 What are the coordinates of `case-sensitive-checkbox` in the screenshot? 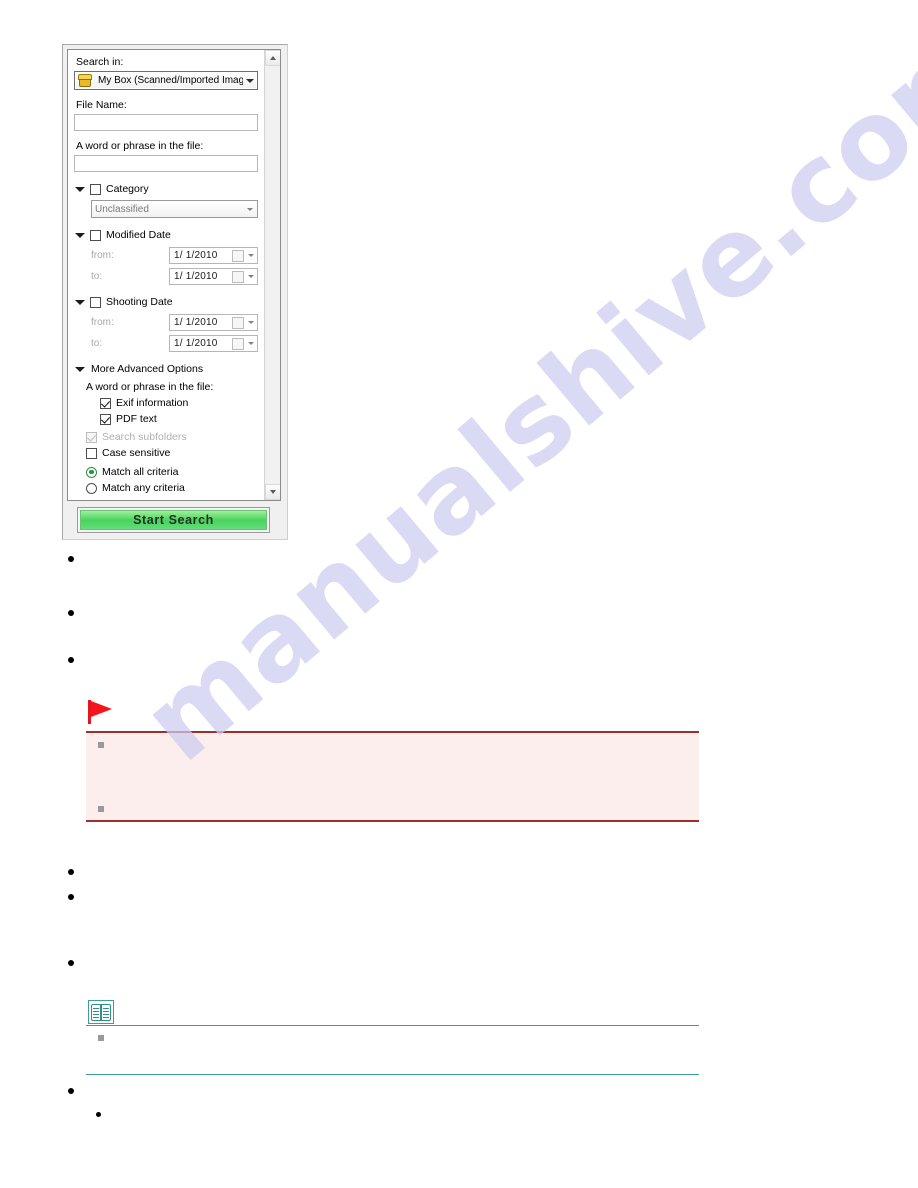 It's located at (91, 453).